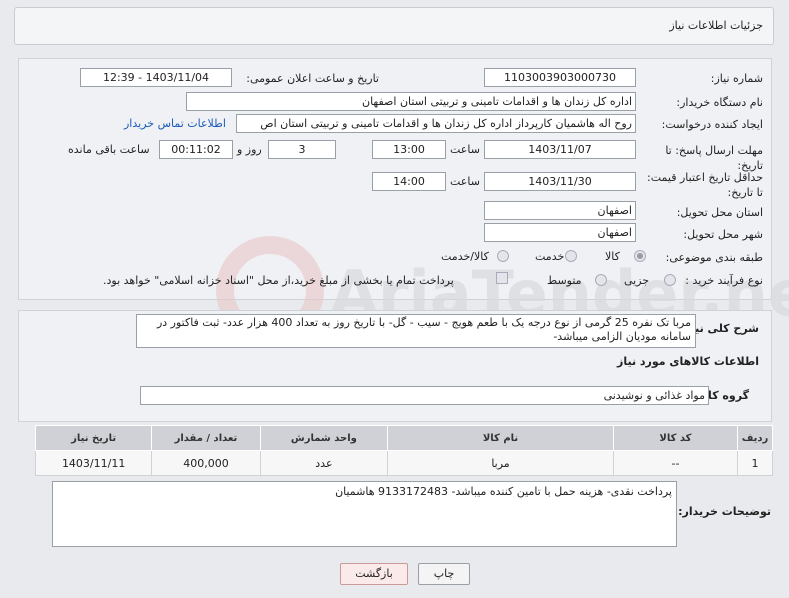 This screenshot has width=789, height=598. What do you see at coordinates (705, 185) in the screenshot?
I see `validity-label: حداقل تاریخ اعتبار قیمت: تا تاریخ:` at bounding box center [705, 185].